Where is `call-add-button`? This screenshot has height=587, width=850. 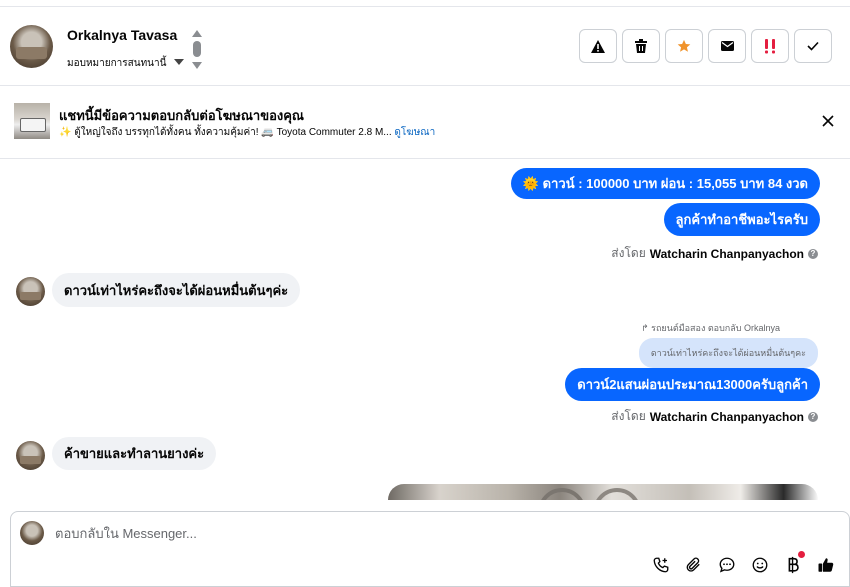 call-add-button is located at coordinates (661, 565).